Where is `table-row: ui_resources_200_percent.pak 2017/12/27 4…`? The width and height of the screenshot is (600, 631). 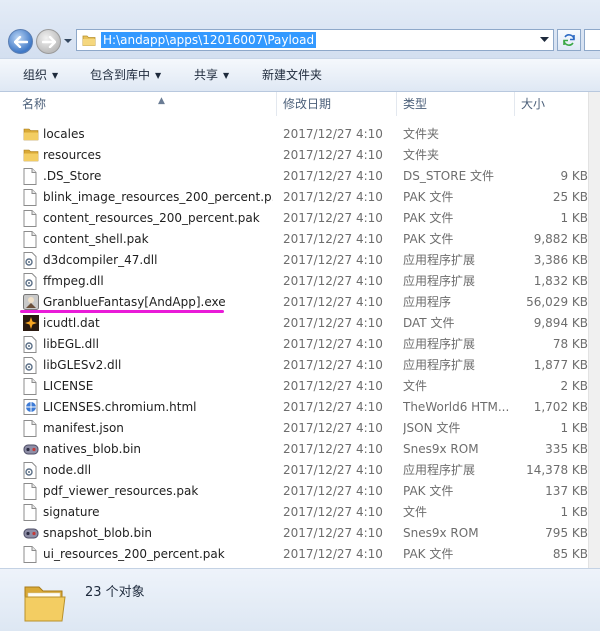
table-row: ui_resources_200_percent.pak 2017/12/27 4… is located at coordinates (294, 554).